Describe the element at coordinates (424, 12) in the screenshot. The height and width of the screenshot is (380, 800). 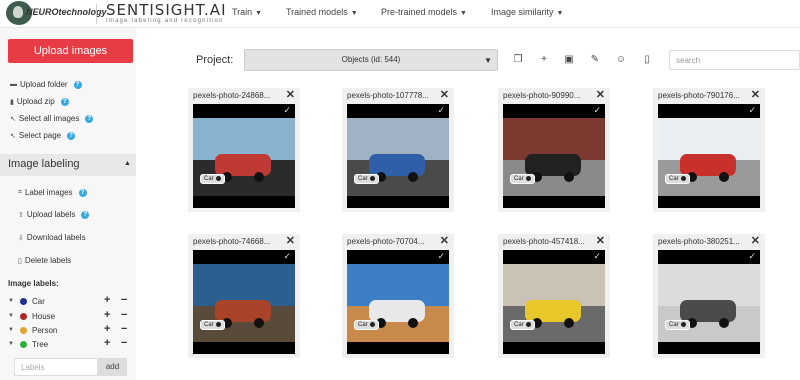
I see `menu-pretrained-models: Pre-trained models ▼` at that location.